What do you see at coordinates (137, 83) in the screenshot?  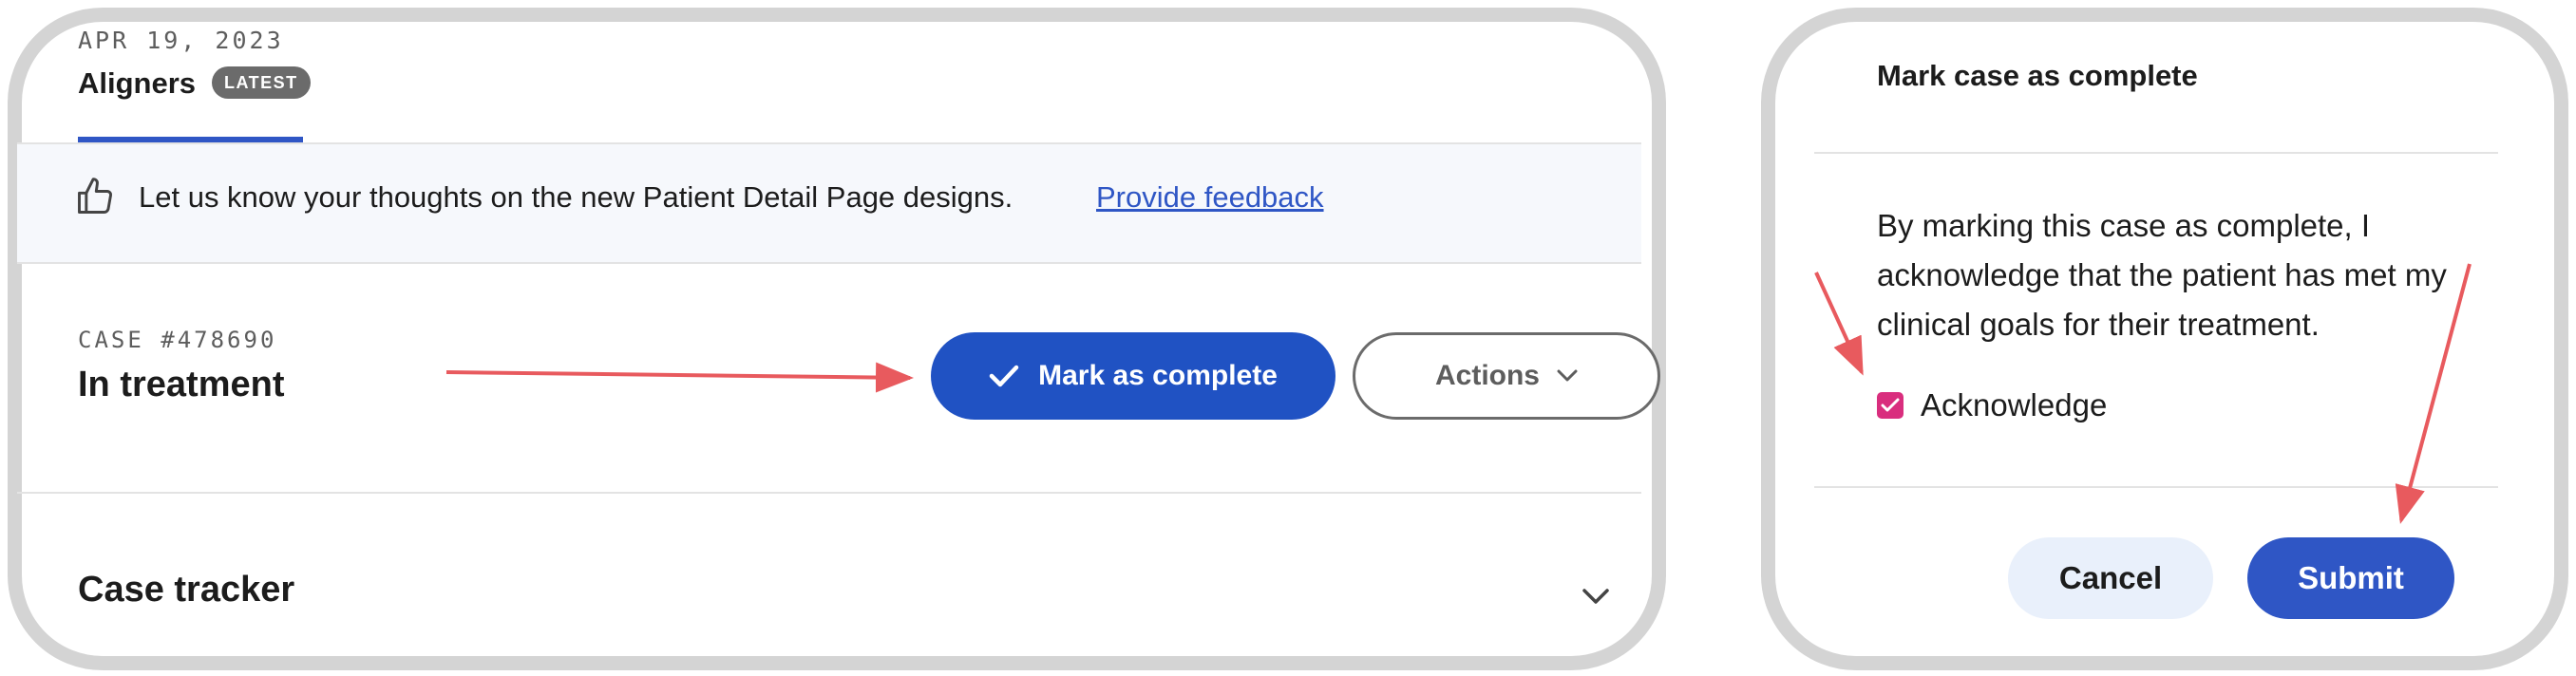 I see `tab-aligners: Aligners` at bounding box center [137, 83].